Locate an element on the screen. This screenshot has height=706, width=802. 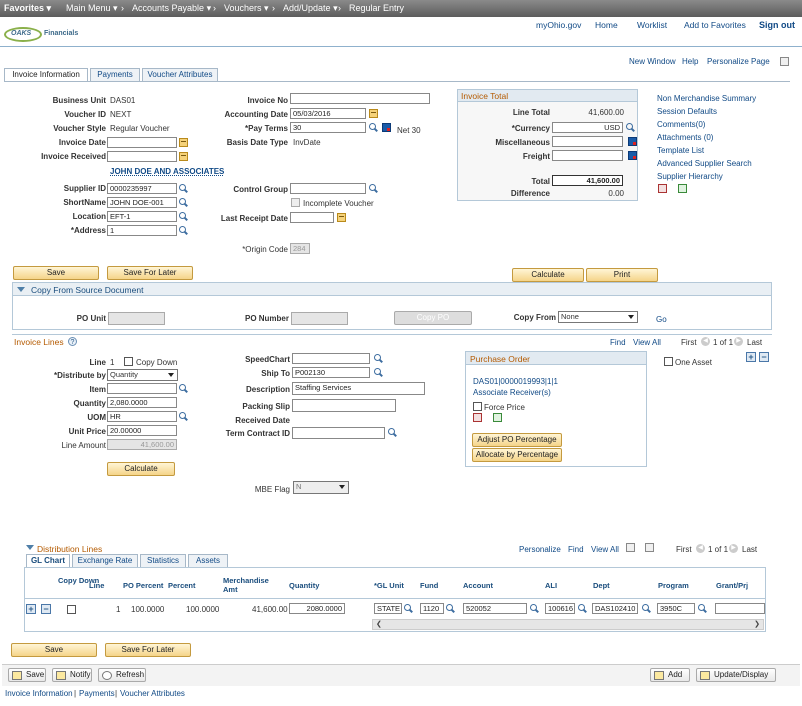
toolbar-refresh-button: Refresh is located at coordinates (122, 675).